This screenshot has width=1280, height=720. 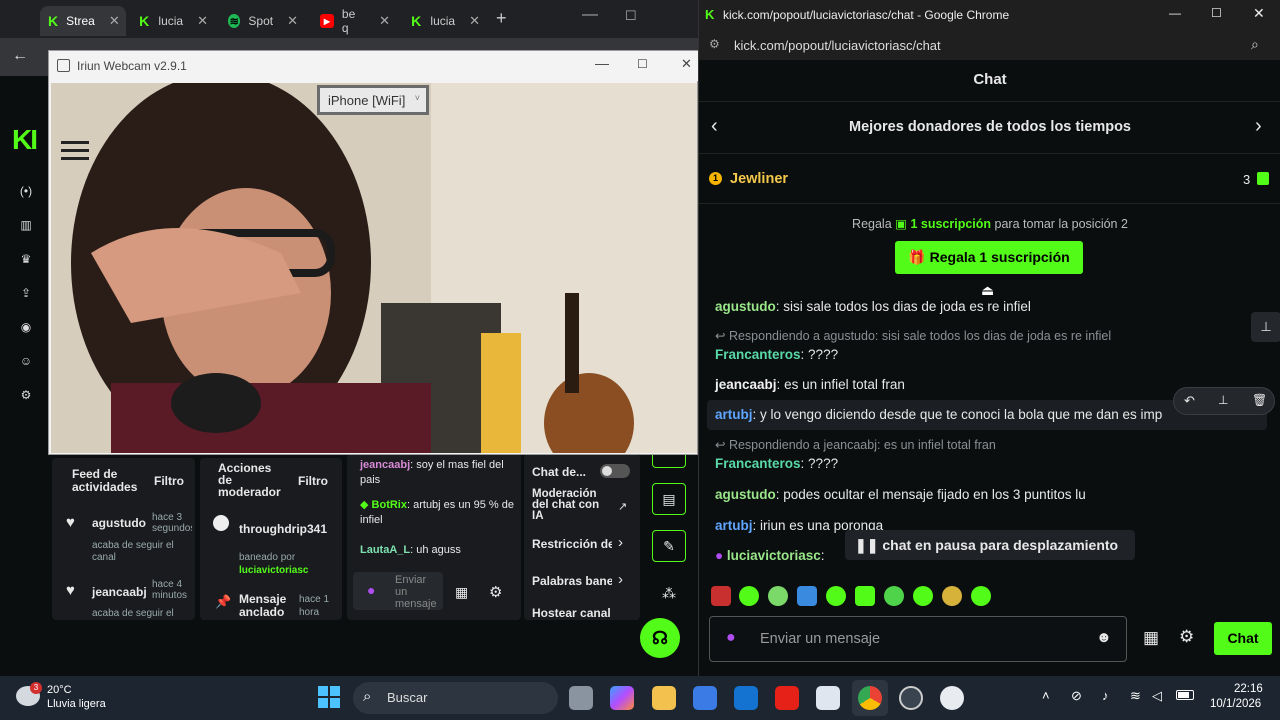 What do you see at coordinates (1259, 400) in the screenshot?
I see `trash-icon: 🗑` at bounding box center [1259, 400].